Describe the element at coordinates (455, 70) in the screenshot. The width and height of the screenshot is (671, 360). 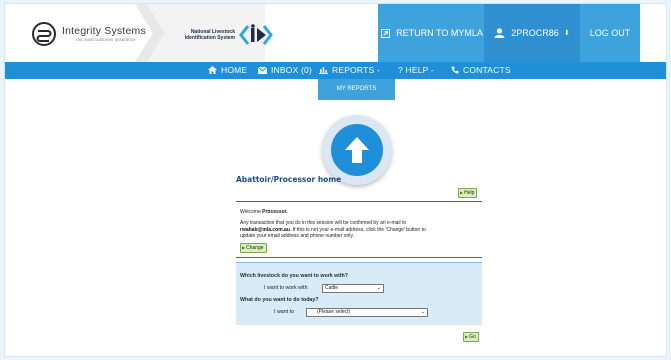
I see `phone-icon` at that location.